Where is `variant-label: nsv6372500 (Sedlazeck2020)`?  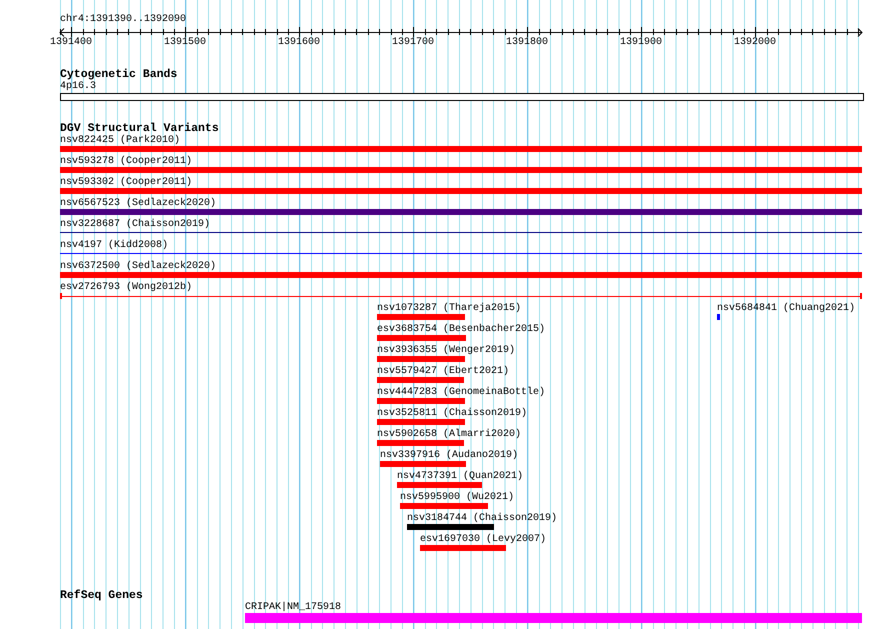
variant-label: nsv6372500 (Sedlazeck2020) is located at coordinates (138, 266).